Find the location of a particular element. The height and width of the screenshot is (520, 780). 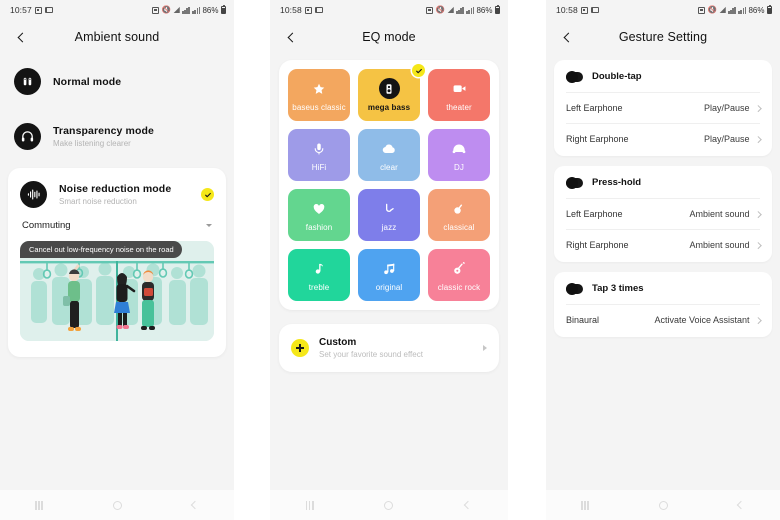

mode-item-transparency: Transparency mode Make listening clearer is located at coordinates (117, 136).